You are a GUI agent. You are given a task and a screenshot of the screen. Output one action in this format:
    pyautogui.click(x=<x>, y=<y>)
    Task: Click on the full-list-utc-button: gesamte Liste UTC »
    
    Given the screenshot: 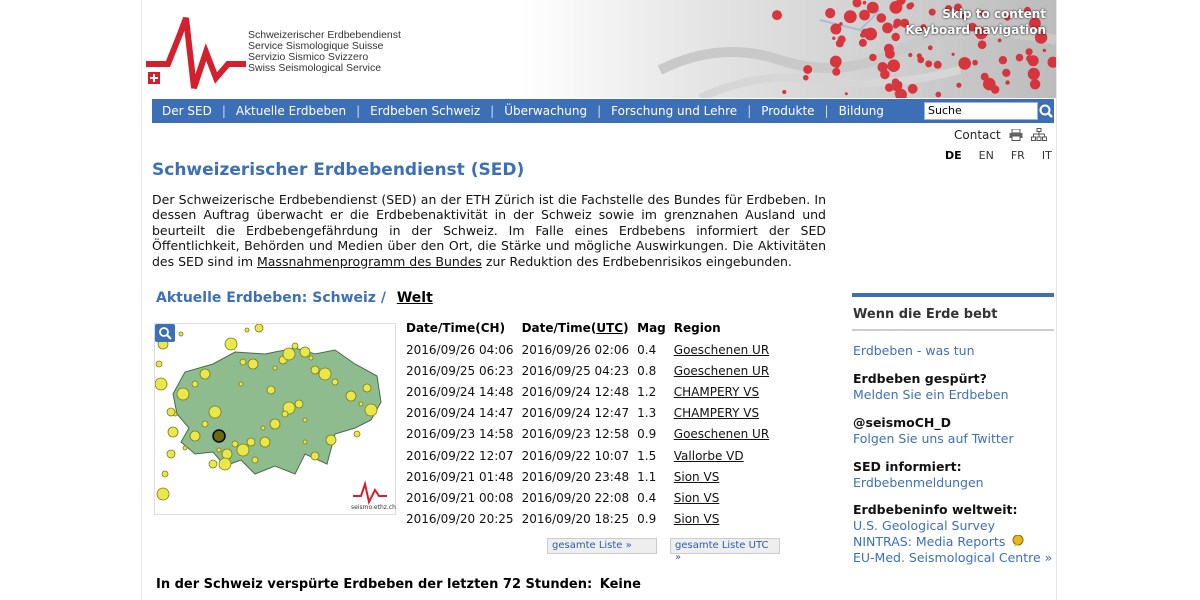 What is the action you would take?
    pyautogui.click(x=725, y=550)
    